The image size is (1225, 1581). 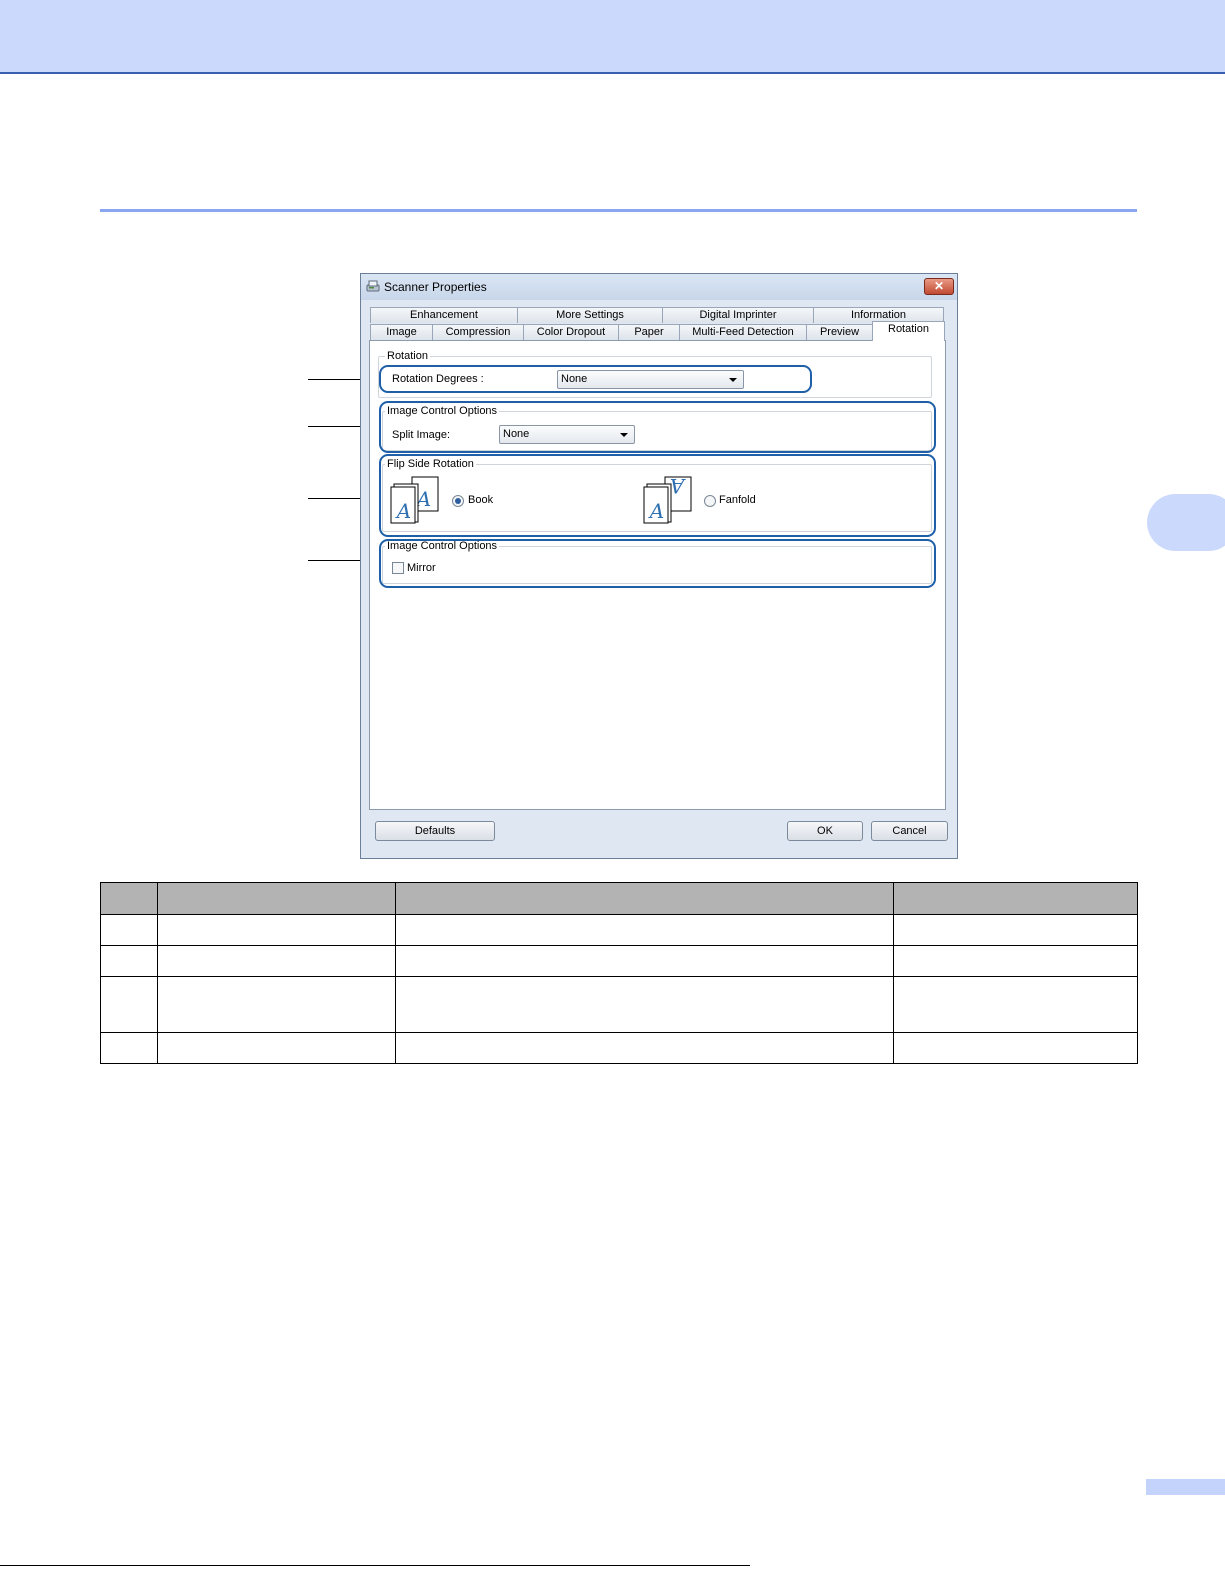 What do you see at coordinates (567, 434) in the screenshot?
I see `split-image-select: None` at bounding box center [567, 434].